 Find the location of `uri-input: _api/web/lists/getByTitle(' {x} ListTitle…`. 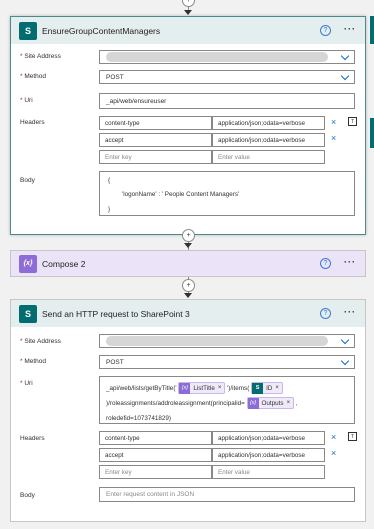

uri-input: _api/web/lists/getByTitle(' {x} ListTitle… is located at coordinates (227, 400).